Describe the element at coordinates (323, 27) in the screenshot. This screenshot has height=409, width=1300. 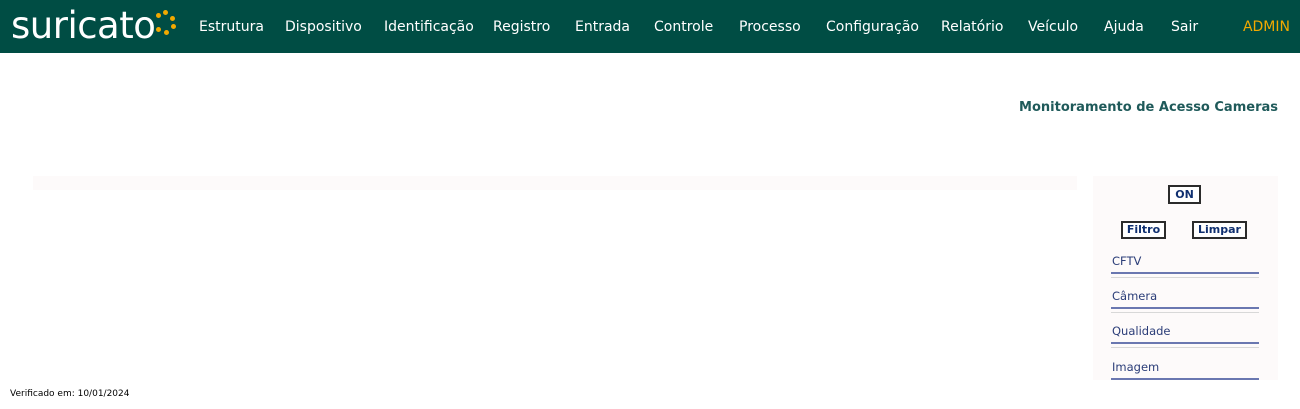
I see `menu-dispositivo: Dispositivo` at that location.